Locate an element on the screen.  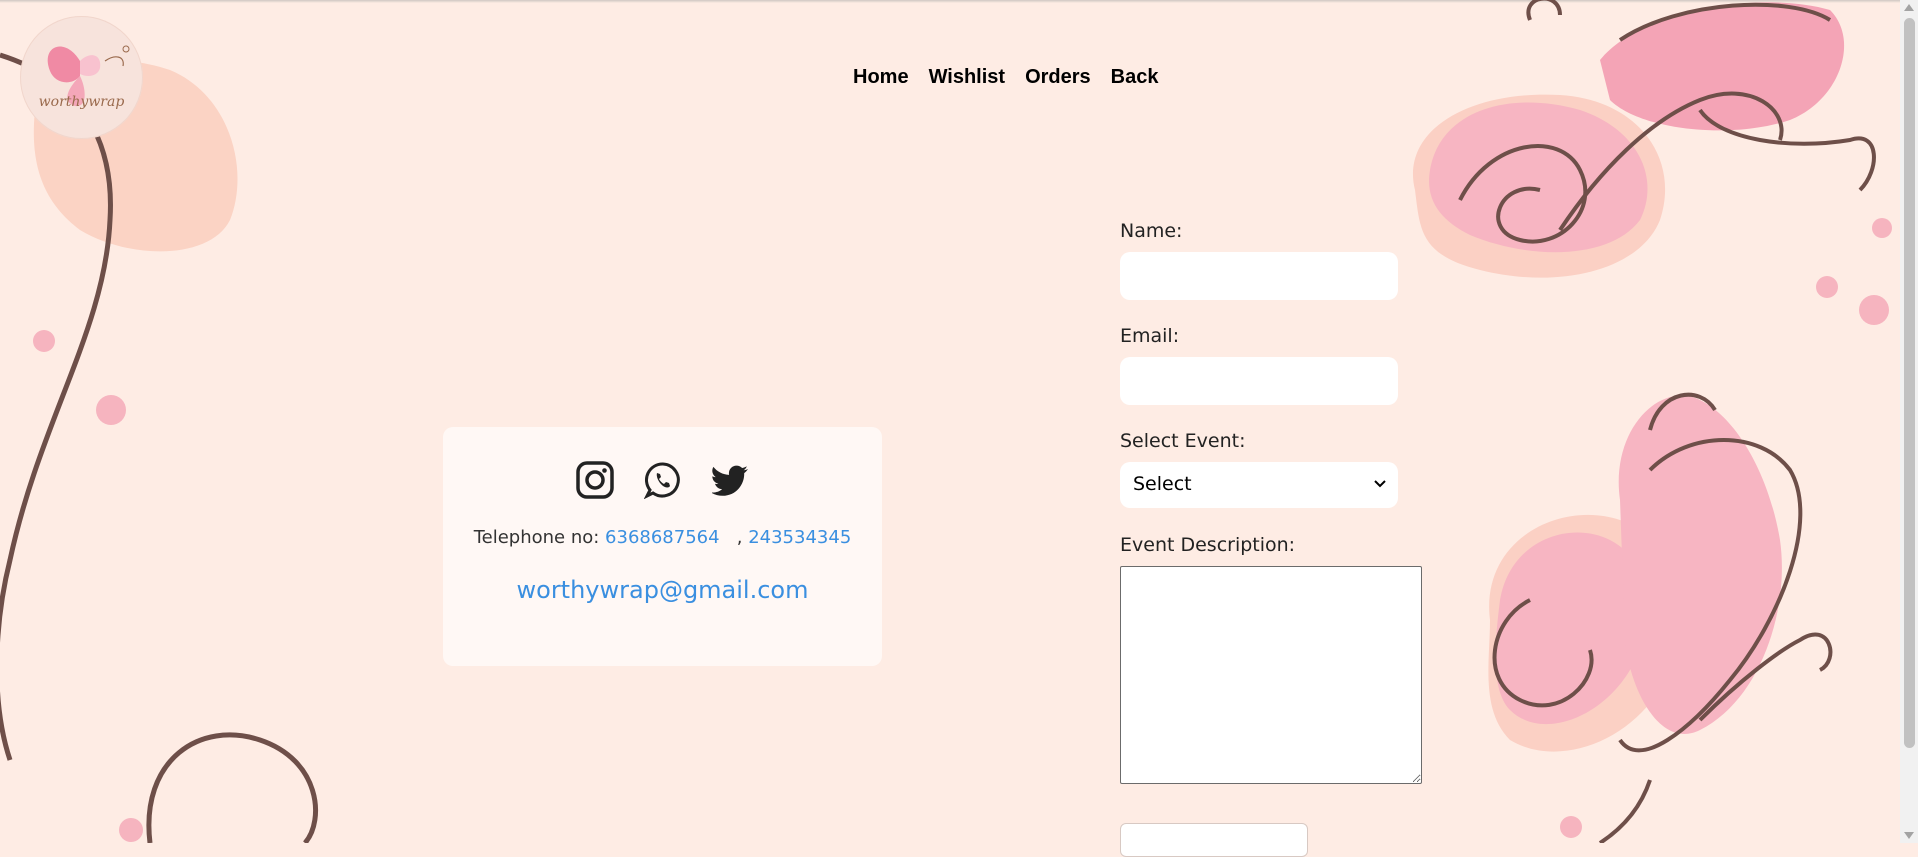
scroll-down-arrow-icon is located at coordinates (1909, 835).